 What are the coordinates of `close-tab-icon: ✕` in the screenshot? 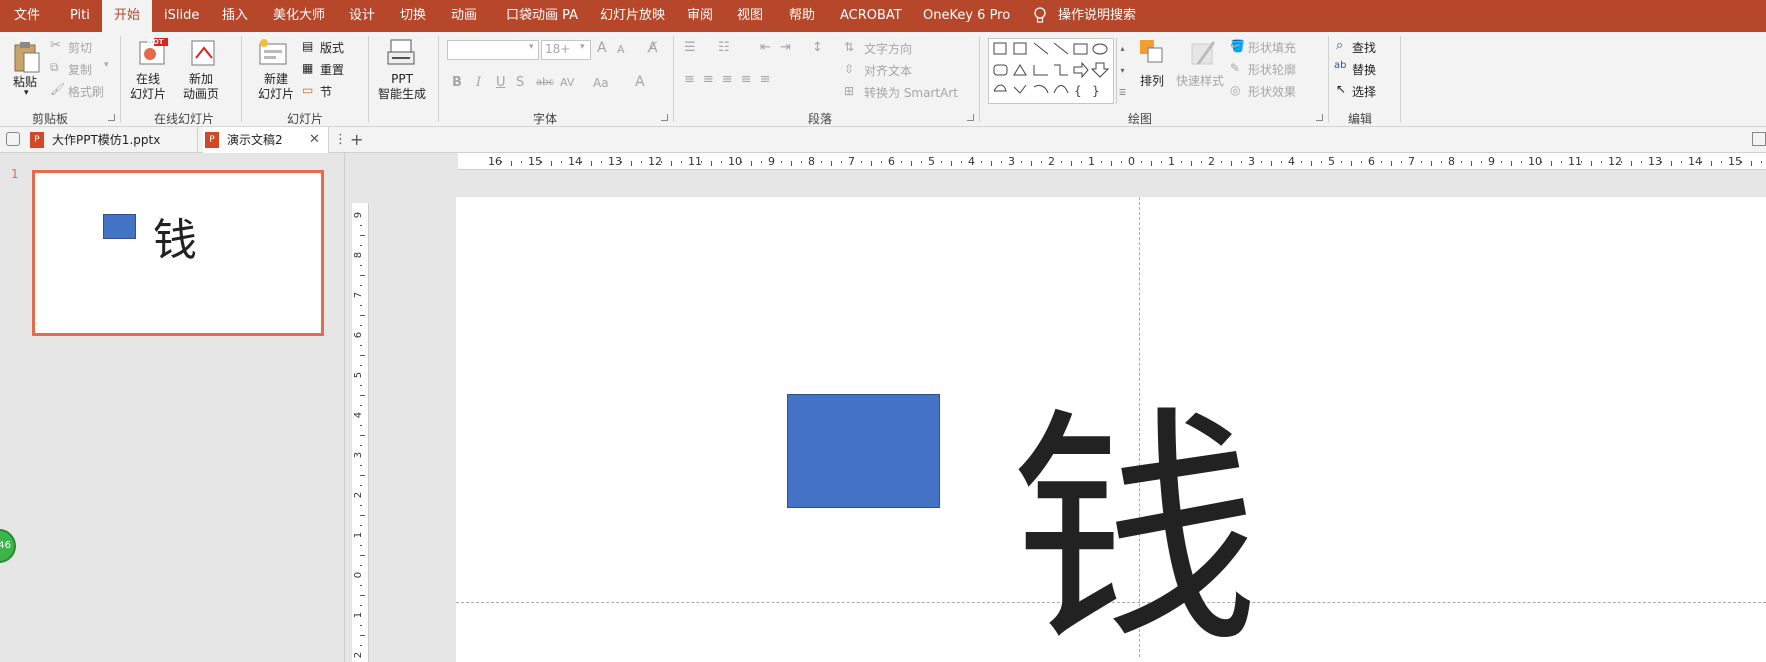 It's located at (314, 140).